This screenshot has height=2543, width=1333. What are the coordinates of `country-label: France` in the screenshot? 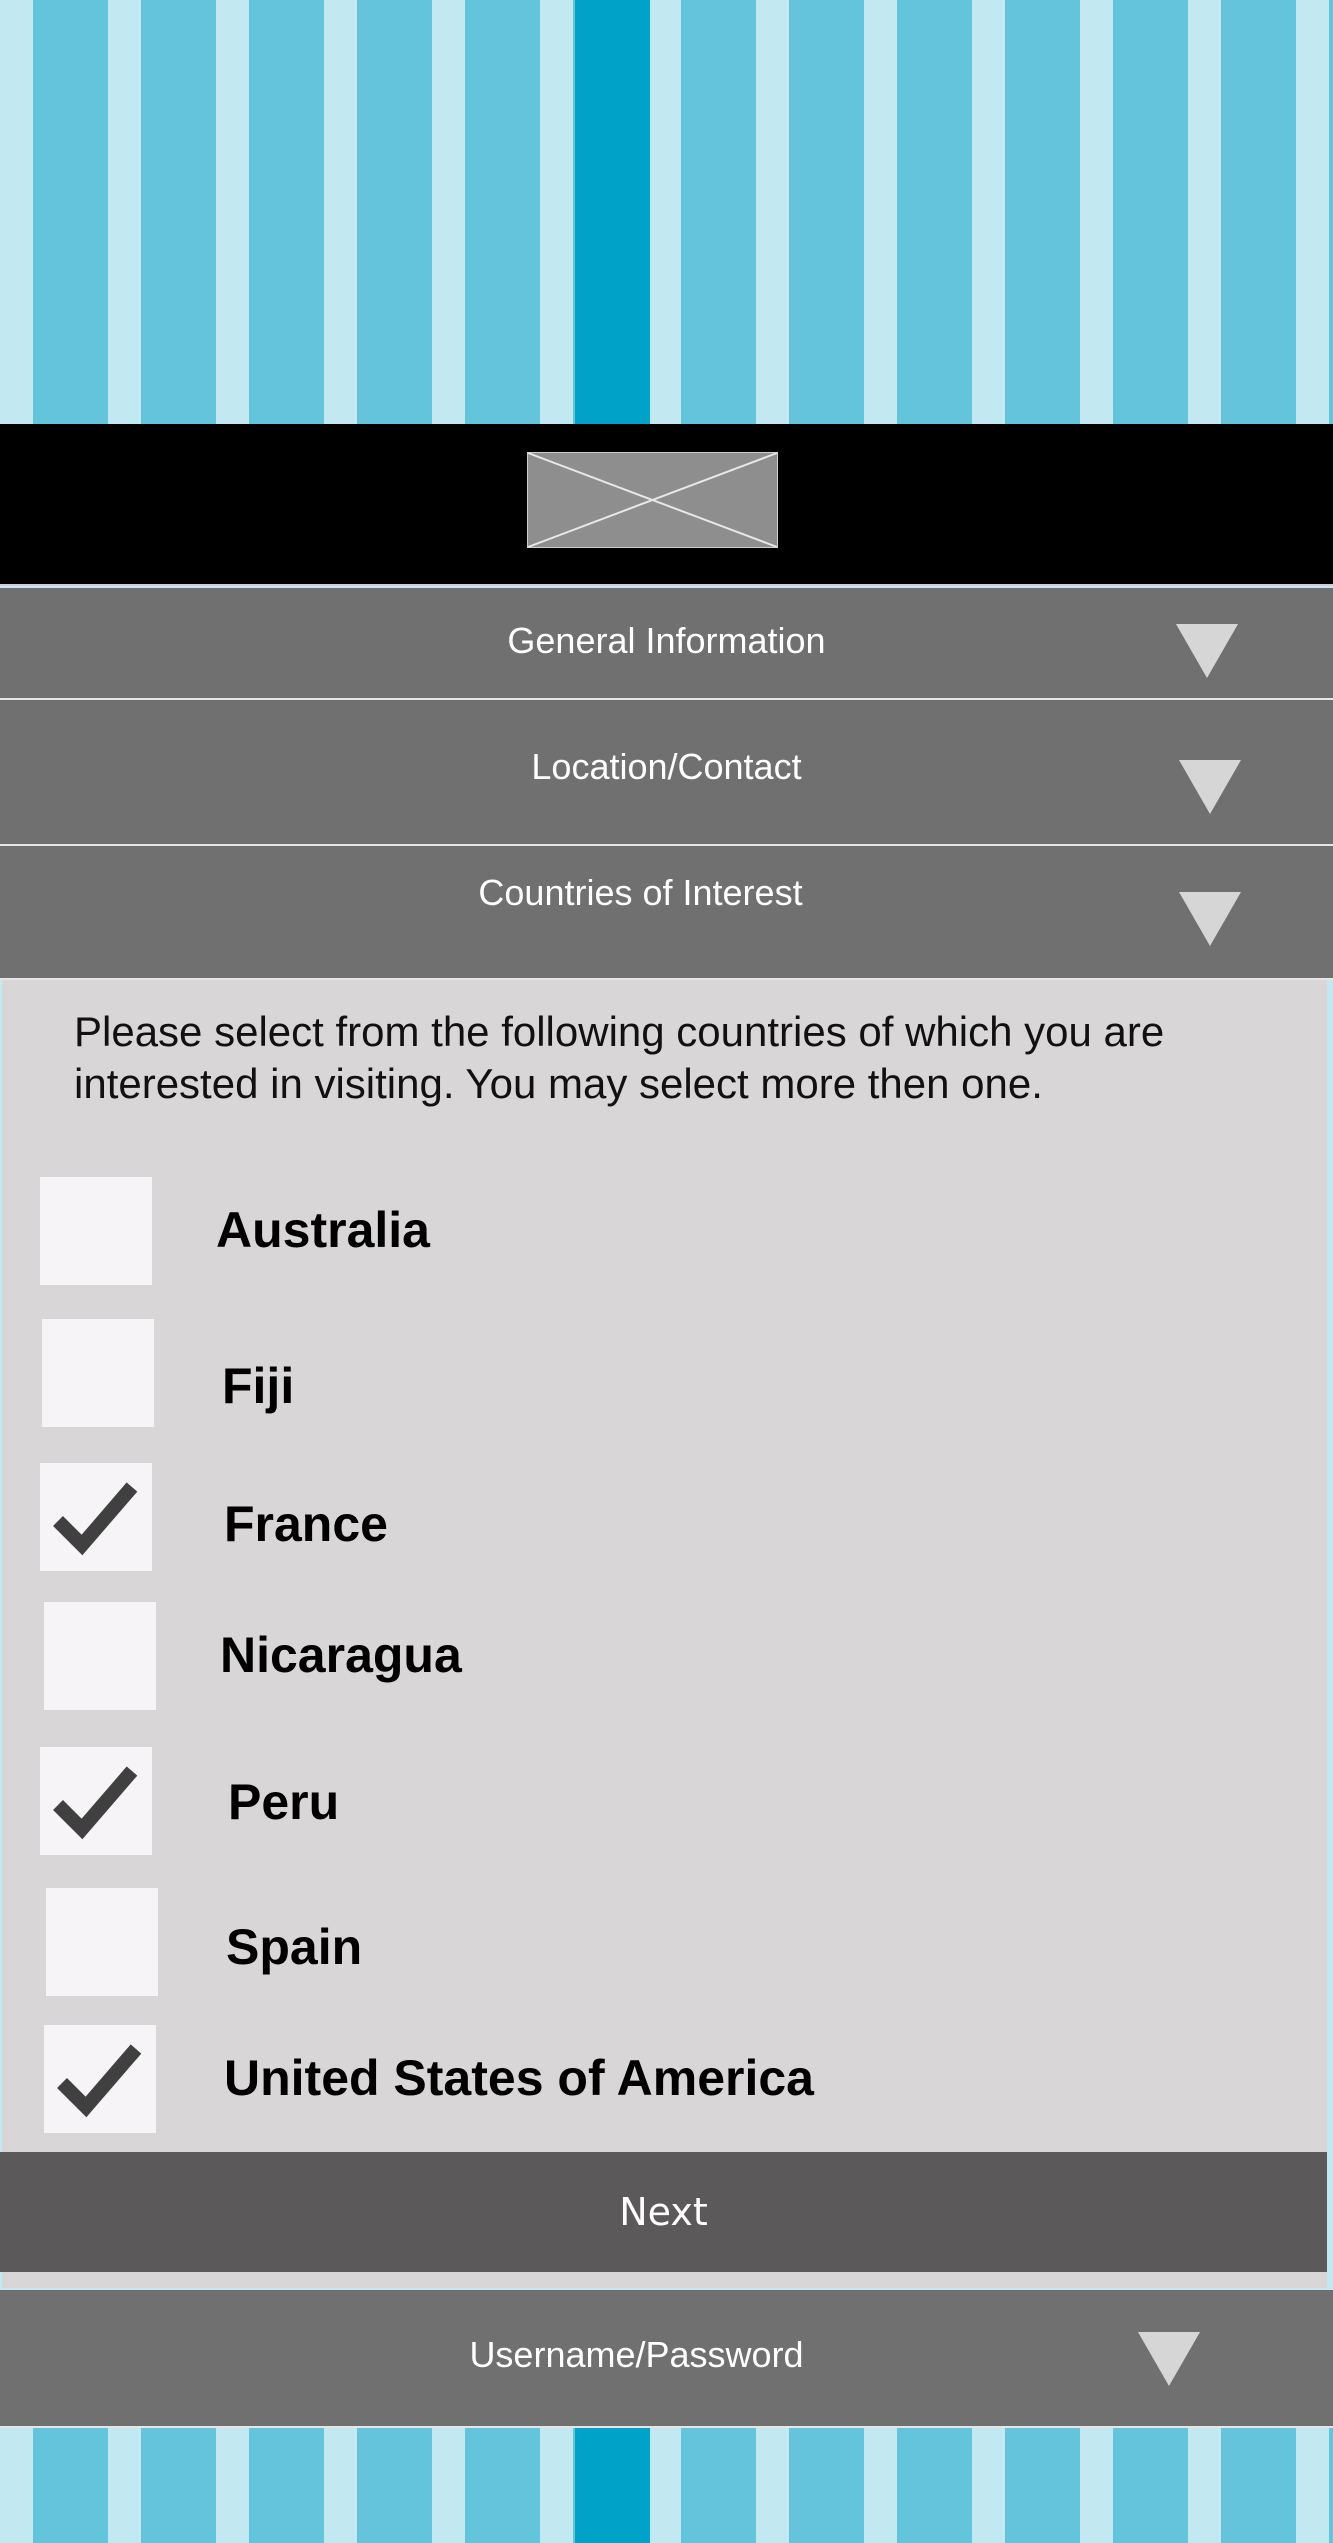 It's located at (306, 1524).